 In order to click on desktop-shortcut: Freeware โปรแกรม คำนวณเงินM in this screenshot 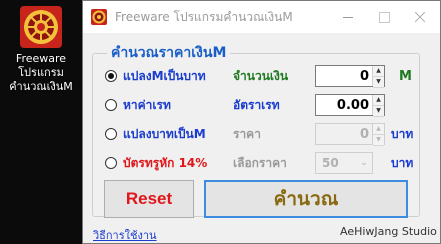, I will do `click(41, 50)`.